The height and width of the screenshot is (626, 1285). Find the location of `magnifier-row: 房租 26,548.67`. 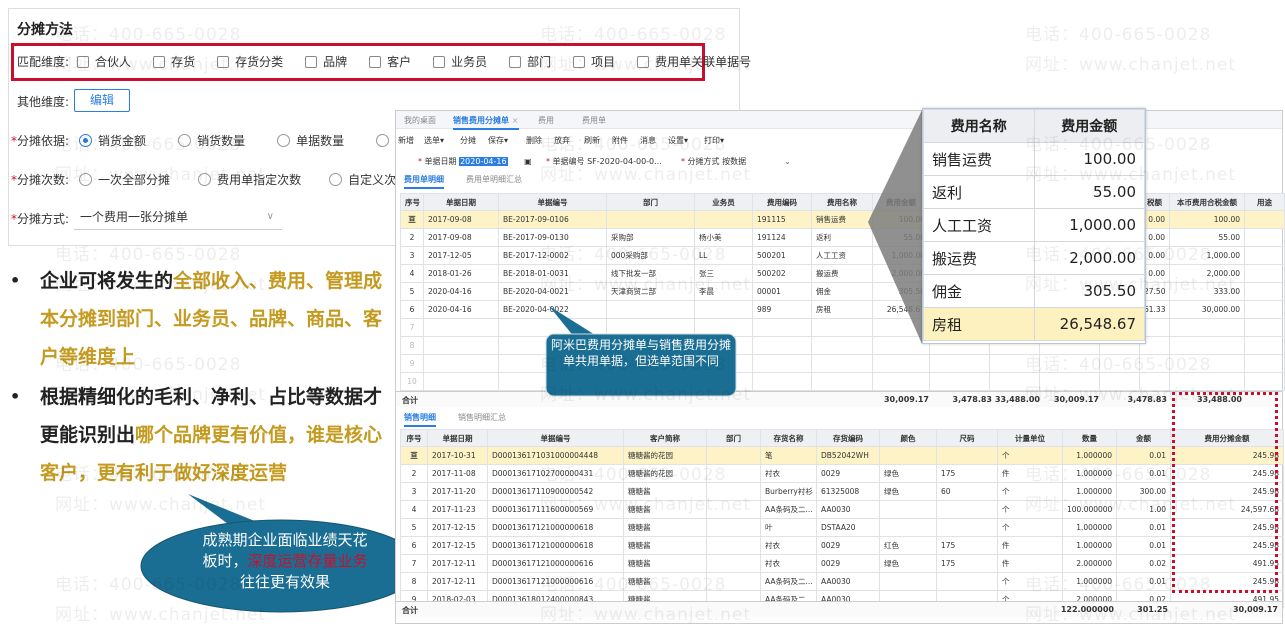

magnifier-row: 房租 26,548.67 is located at coordinates (1034, 324).